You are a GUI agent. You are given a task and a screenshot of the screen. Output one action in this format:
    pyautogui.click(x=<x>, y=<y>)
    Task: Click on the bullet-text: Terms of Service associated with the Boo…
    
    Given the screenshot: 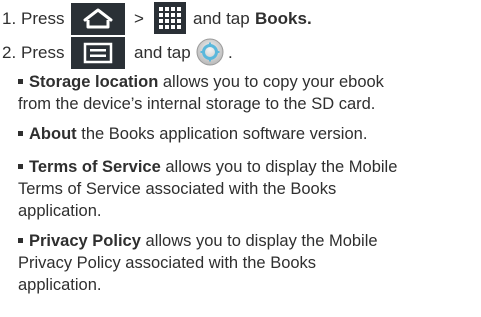 What is the action you would take?
    pyautogui.click(x=177, y=189)
    